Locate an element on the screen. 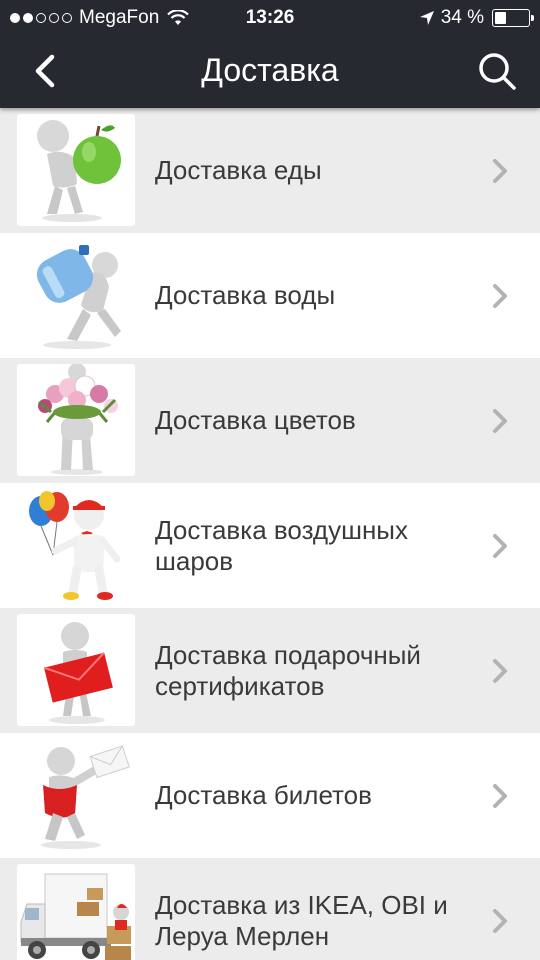 The height and width of the screenshot is (960, 540). list-item: Доставка воды is located at coordinates (270, 295).